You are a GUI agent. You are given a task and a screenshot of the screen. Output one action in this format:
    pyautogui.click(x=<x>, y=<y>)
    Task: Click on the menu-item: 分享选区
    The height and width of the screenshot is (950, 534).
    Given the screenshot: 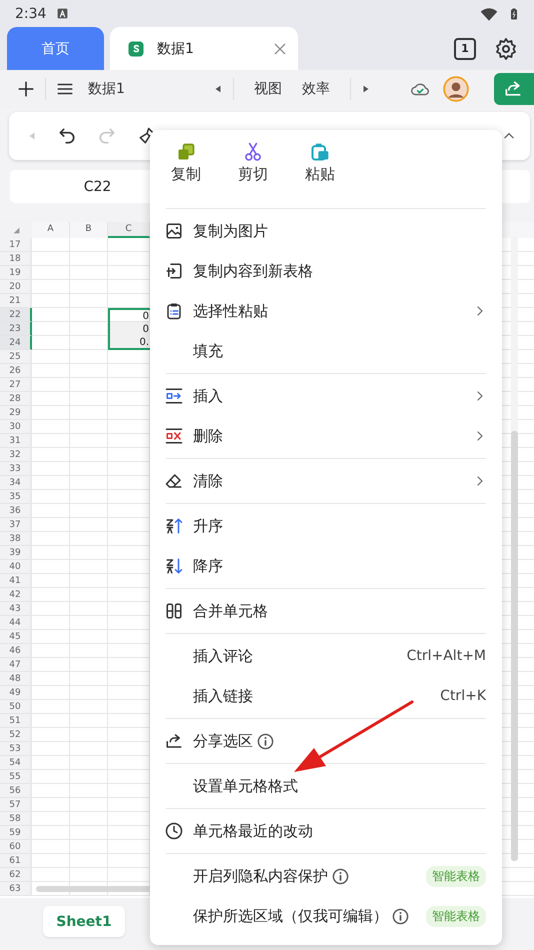 What is the action you would take?
    pyautogui.click(x=223, y=741)
    